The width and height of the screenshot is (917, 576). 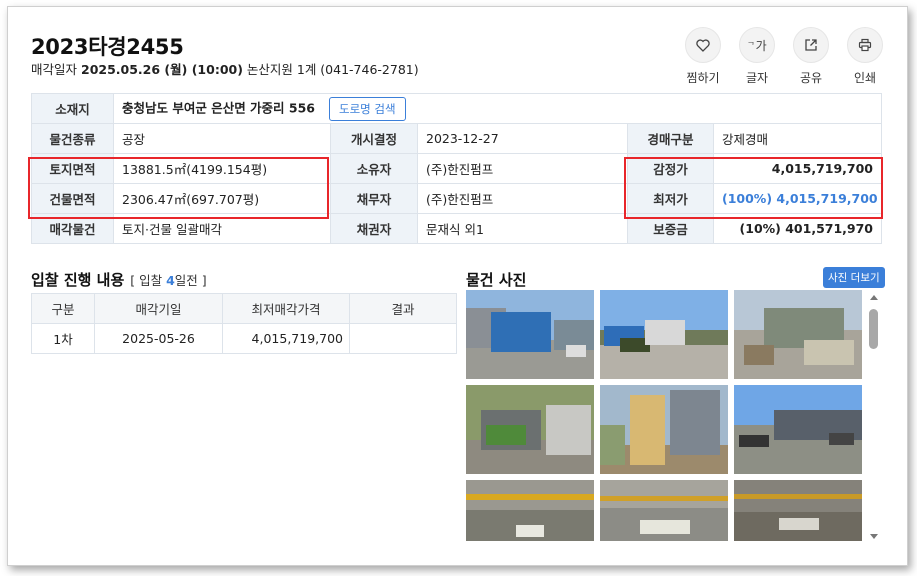 What do you see at coordinates (797, 228) in the screenshot?
I see `deposit-value: (10%) 401,571,970` at bounding box center [797, 228].